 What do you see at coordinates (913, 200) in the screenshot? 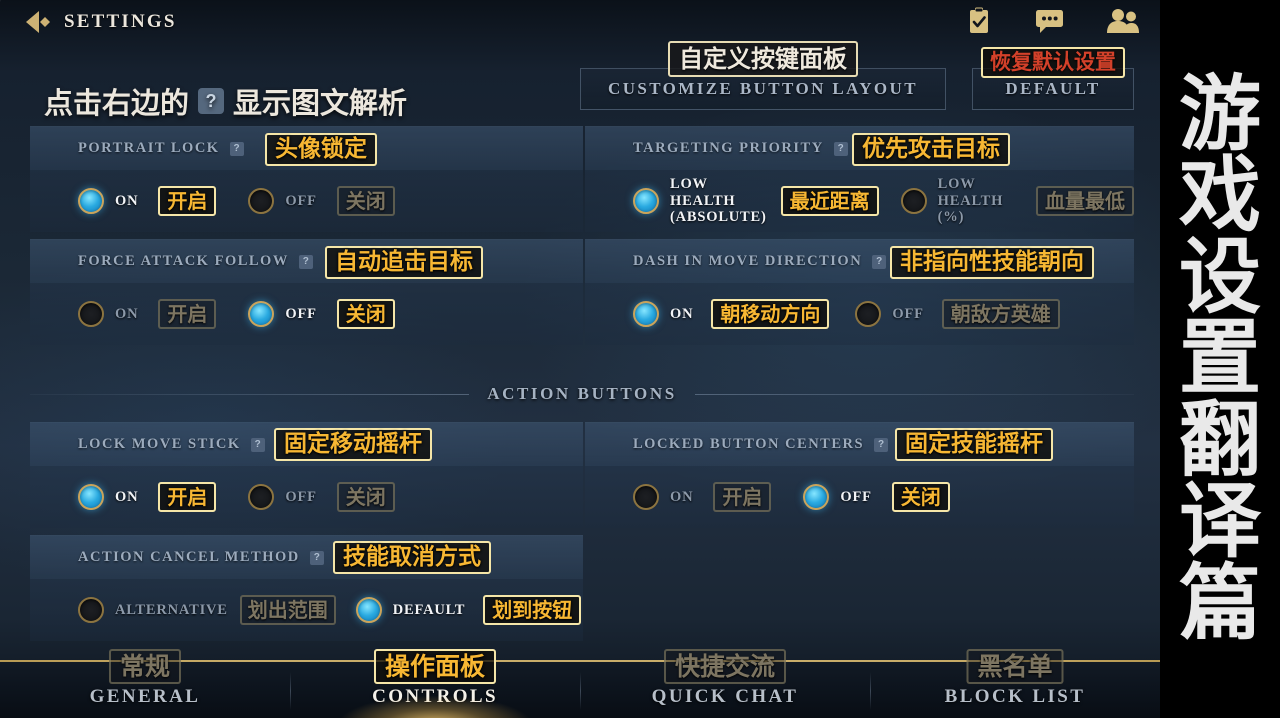
I see `radio-low-health-percent` at bounding box center [913, 200].